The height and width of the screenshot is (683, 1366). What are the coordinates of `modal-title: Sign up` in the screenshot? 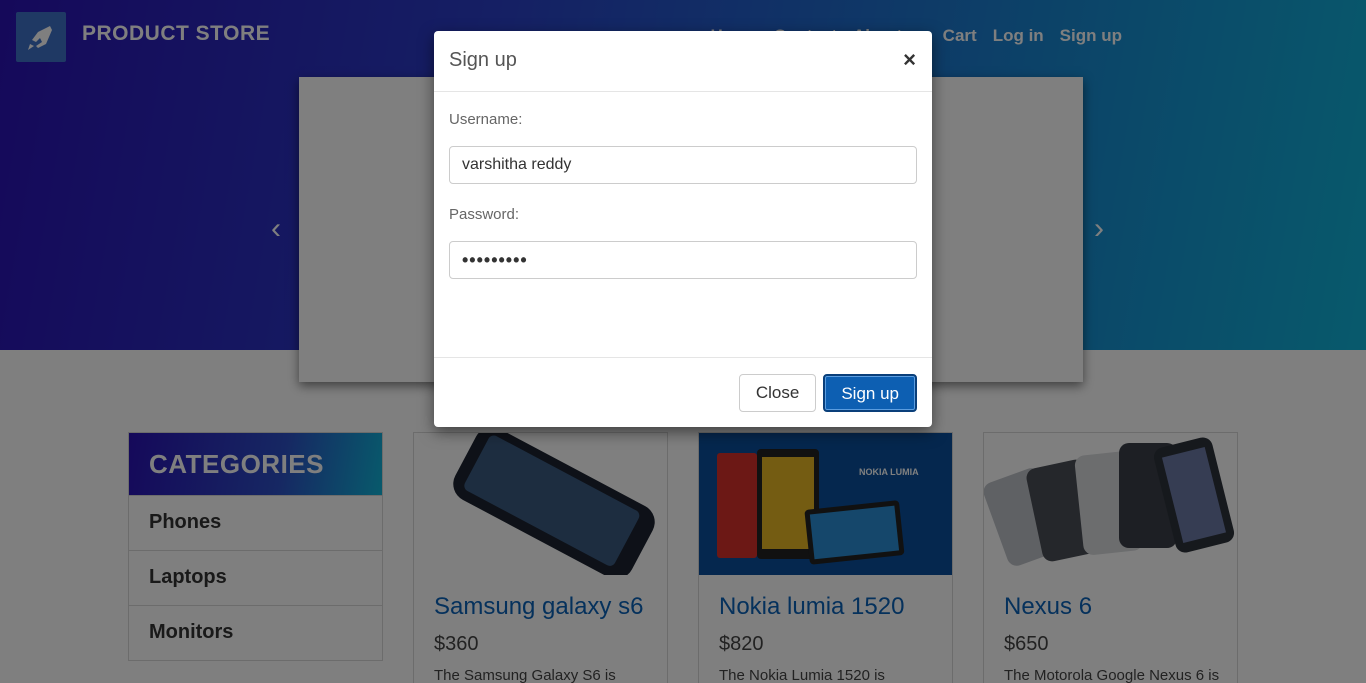 It's located at (483, 60).